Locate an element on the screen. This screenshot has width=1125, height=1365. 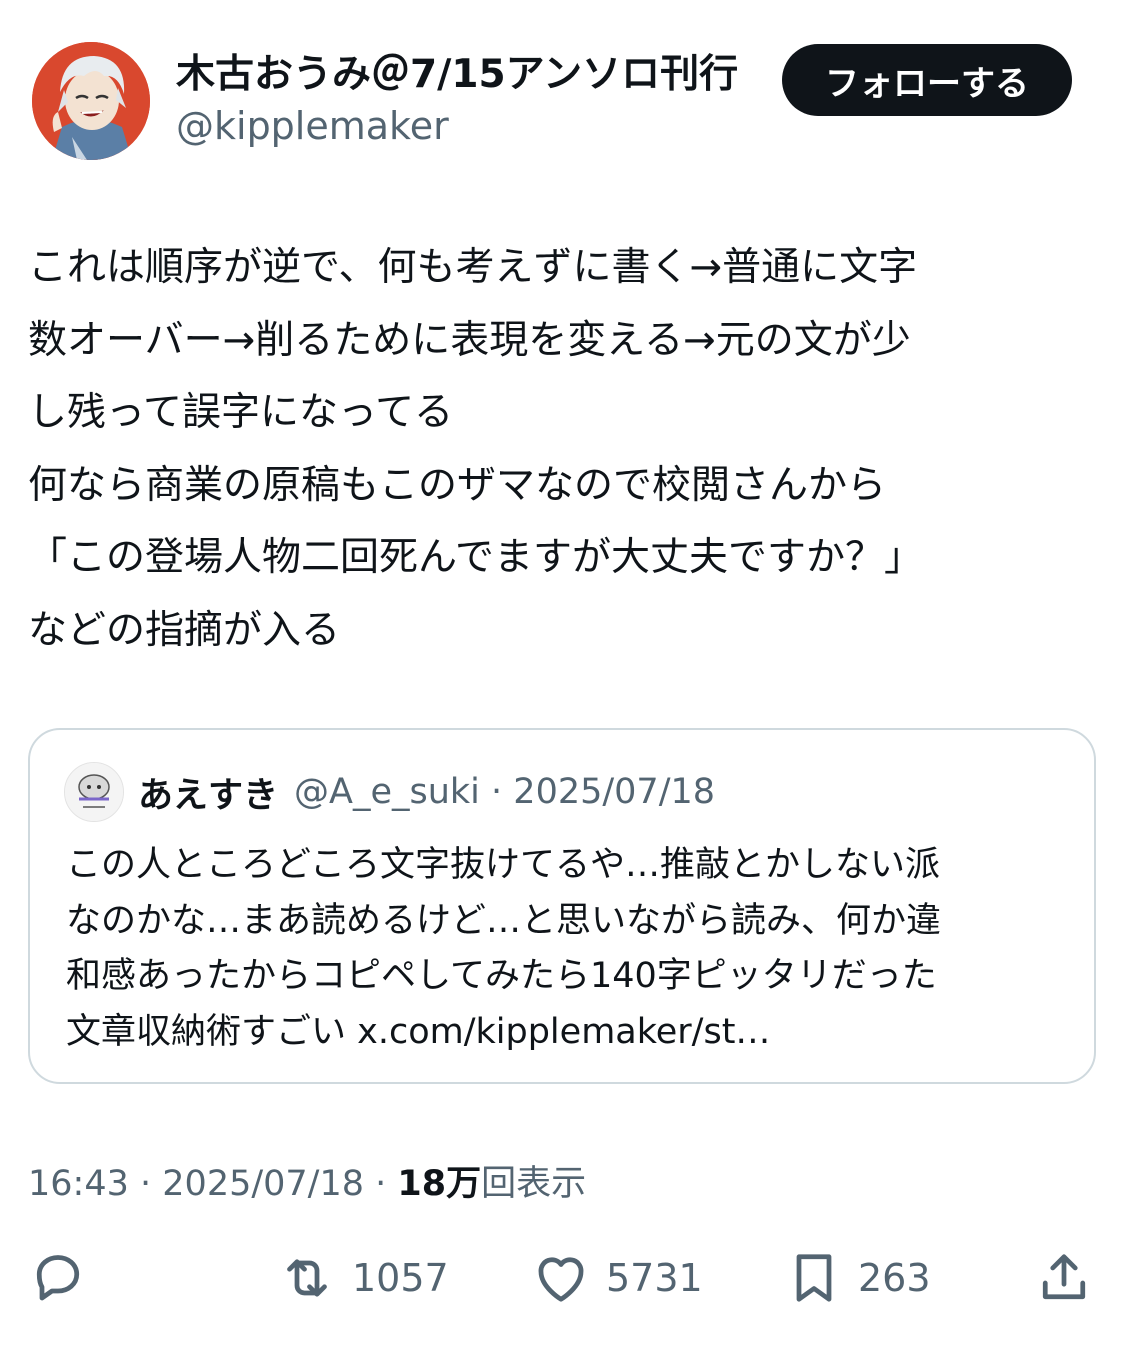
quoted-avatar-illustration is located at coordinates (94, 792).